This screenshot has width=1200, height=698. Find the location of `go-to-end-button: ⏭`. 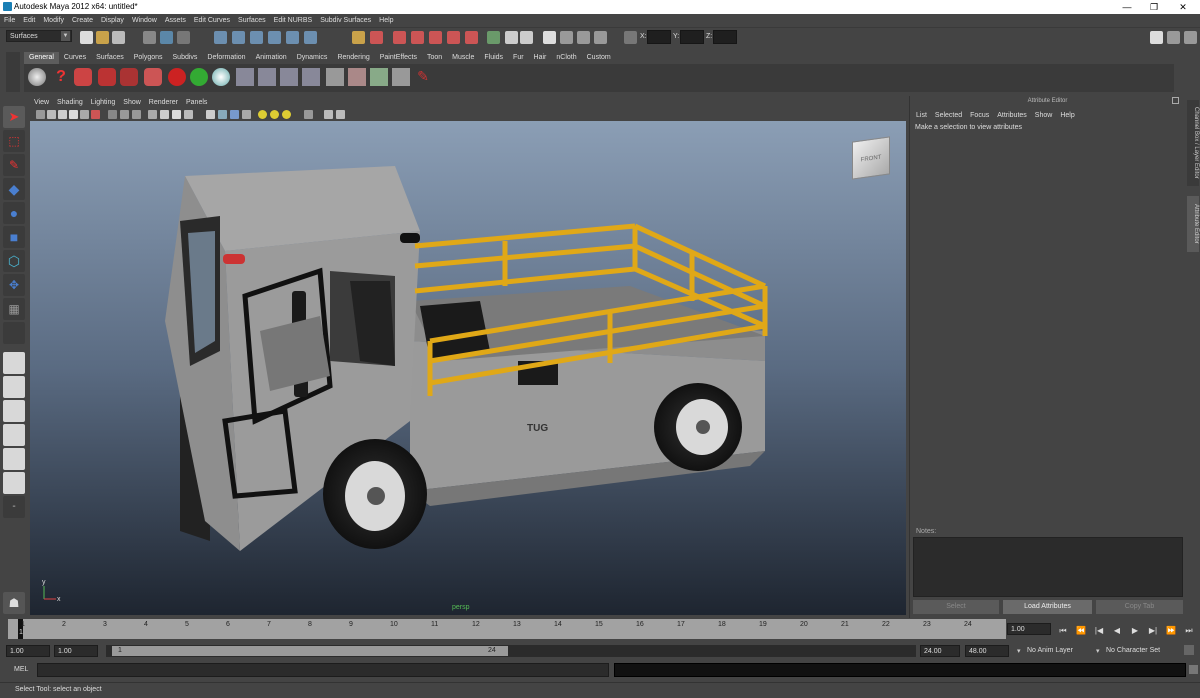

go-to-end-button: ⏭ is located at coordinates (1189, 631).